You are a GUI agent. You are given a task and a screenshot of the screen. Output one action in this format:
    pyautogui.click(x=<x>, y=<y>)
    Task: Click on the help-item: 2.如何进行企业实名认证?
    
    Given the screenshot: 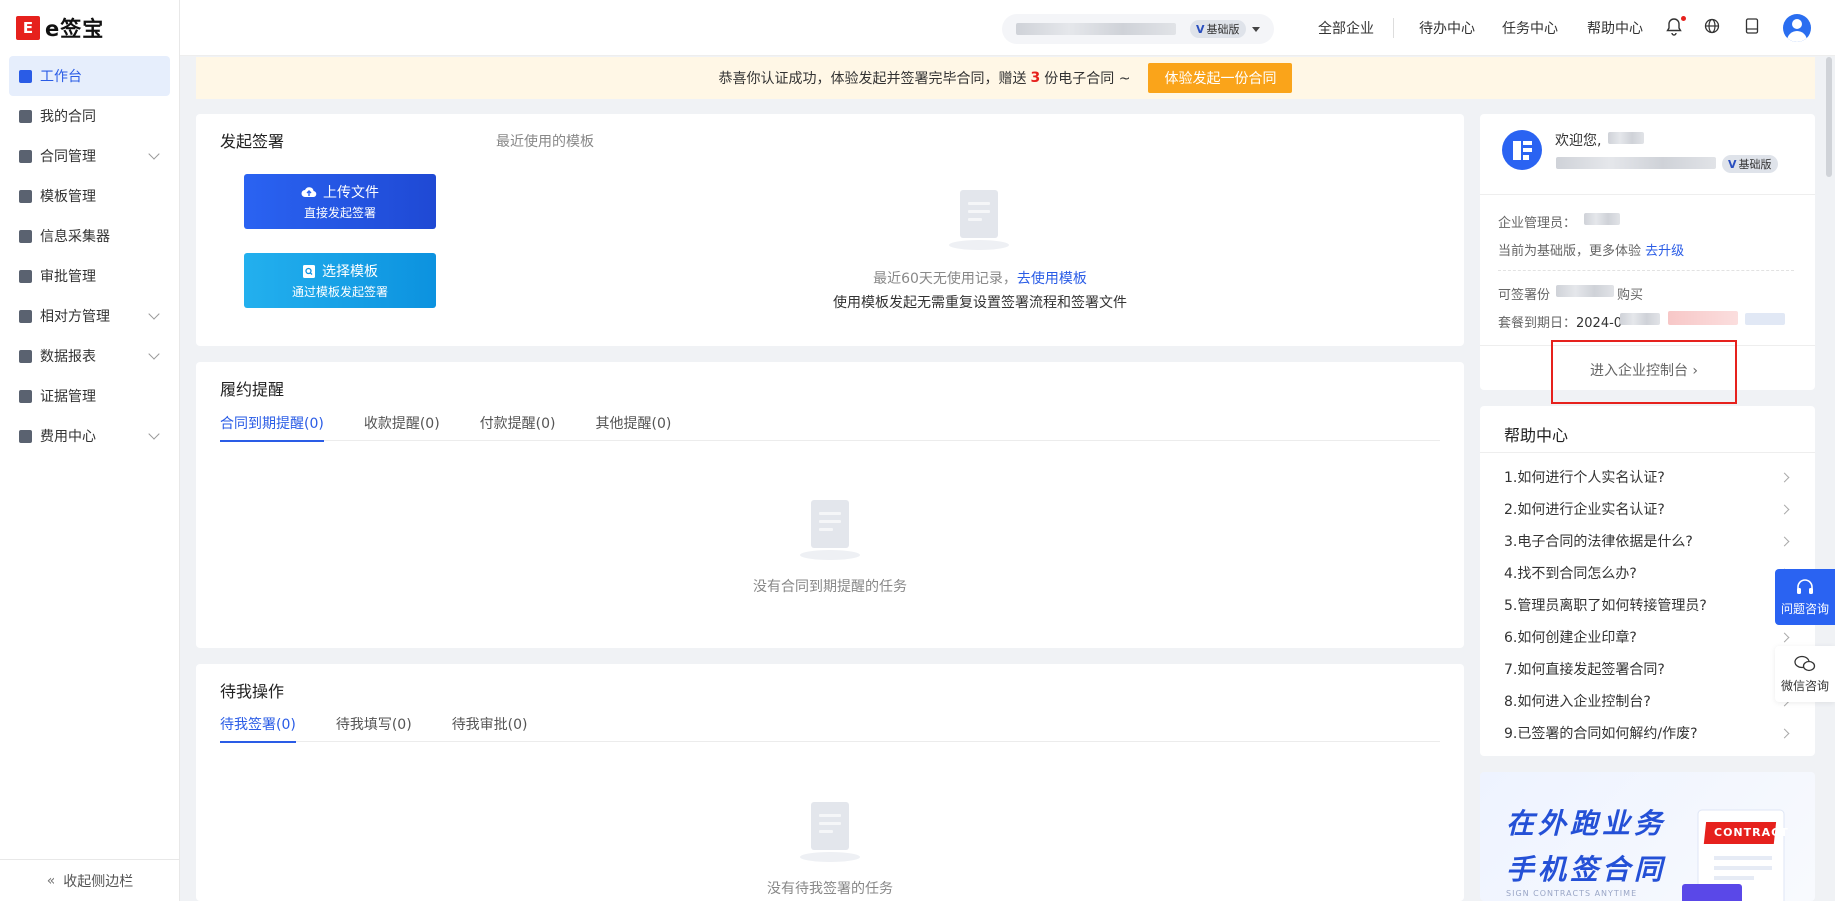 What is the action you would take?
    pyautogui.click(x=1647, y=510)
    